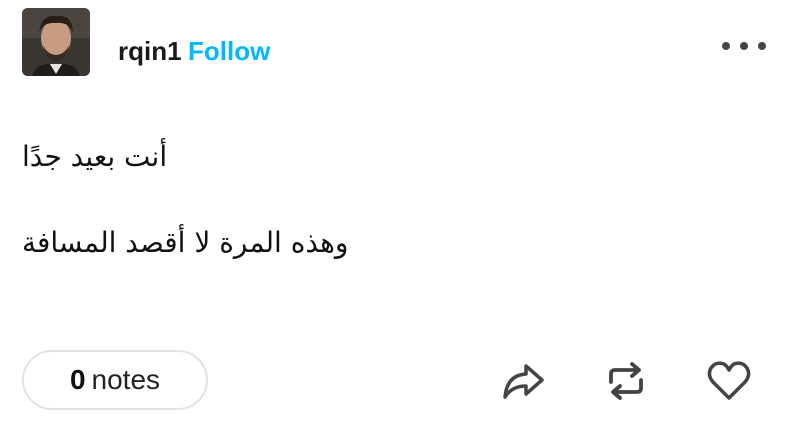 This screenshot has height=425, width=800. I want to click on username-link: rqin1, so click(150, 51).